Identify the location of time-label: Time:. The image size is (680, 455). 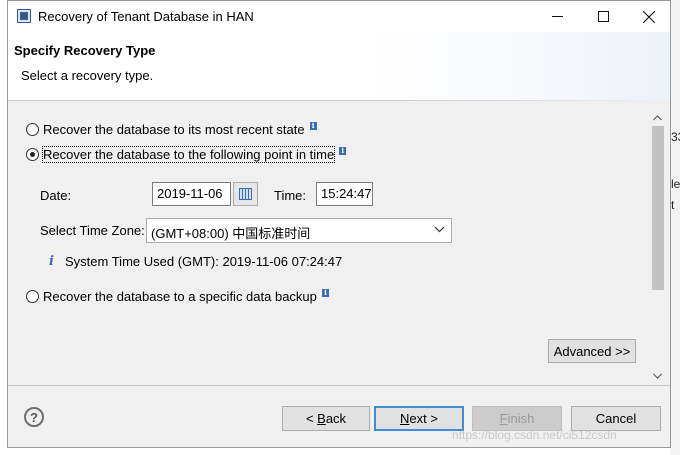
(290, 195).